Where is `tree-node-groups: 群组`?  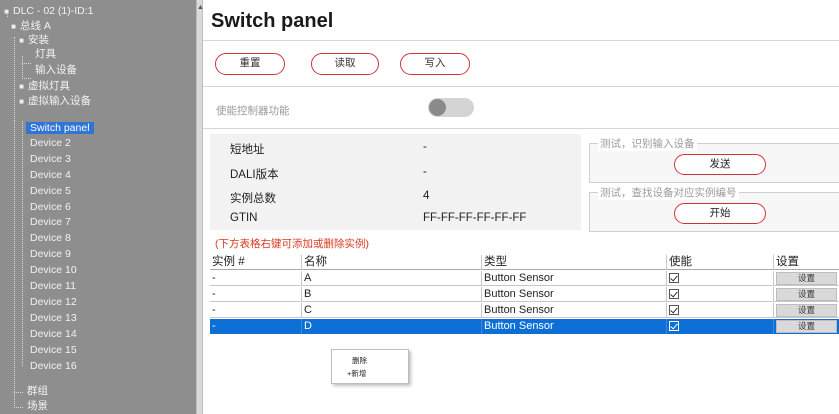
tree-node-groups: 群组 is located at coordinates (37, 391).